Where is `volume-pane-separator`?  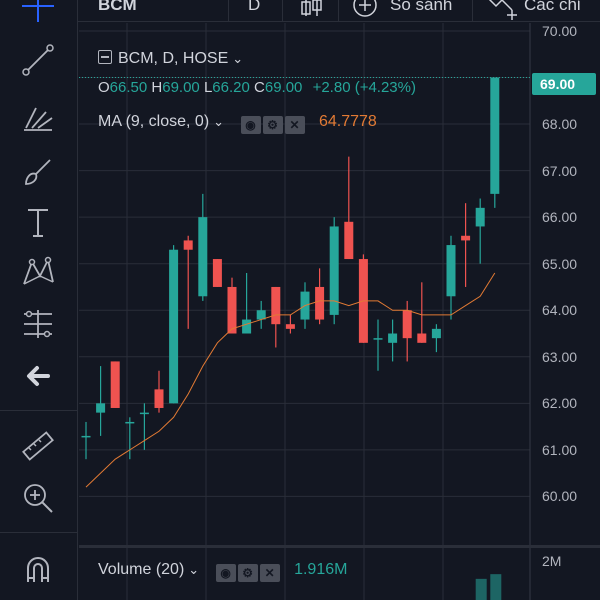 volume-pane-separator is located at coordinates (339, 546).